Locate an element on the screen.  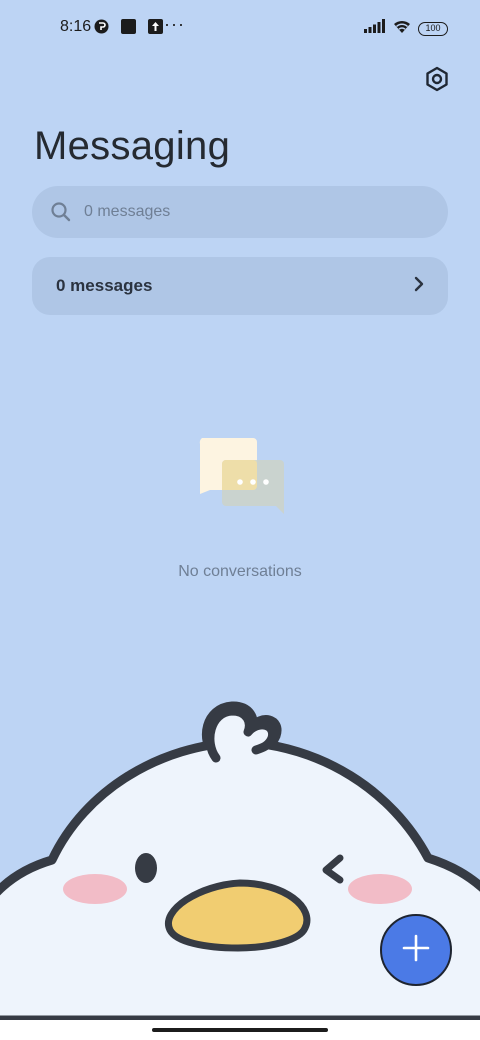
status-time: 8:16 is located at coordinates (76, 26).